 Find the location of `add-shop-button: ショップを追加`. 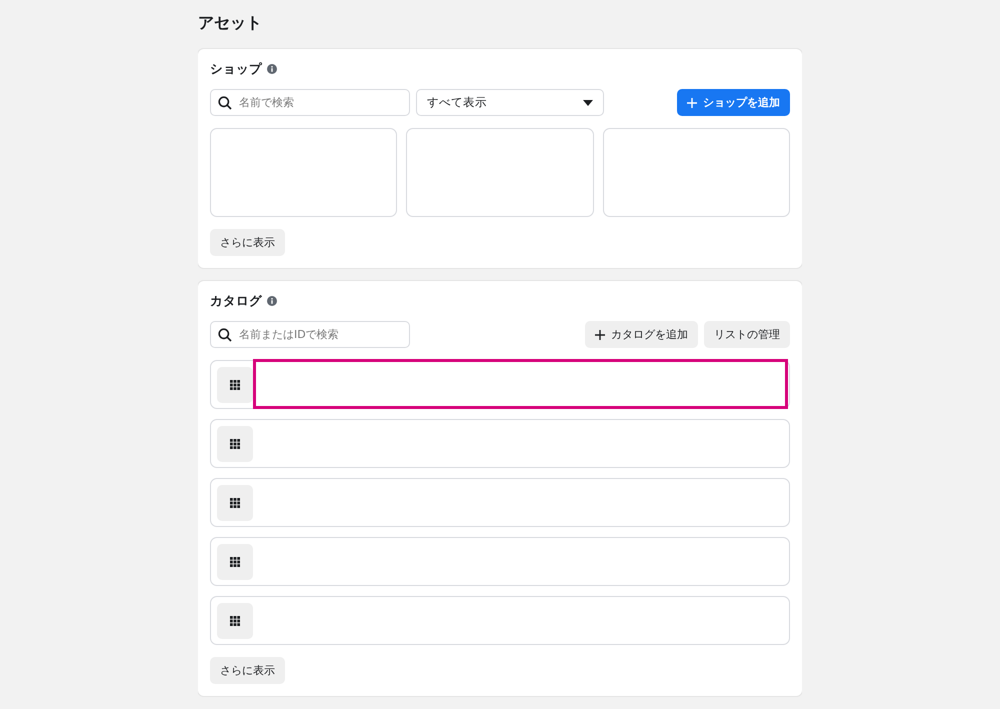

add-shop-button: ショップを追加 is located at coordinates (733, 102).